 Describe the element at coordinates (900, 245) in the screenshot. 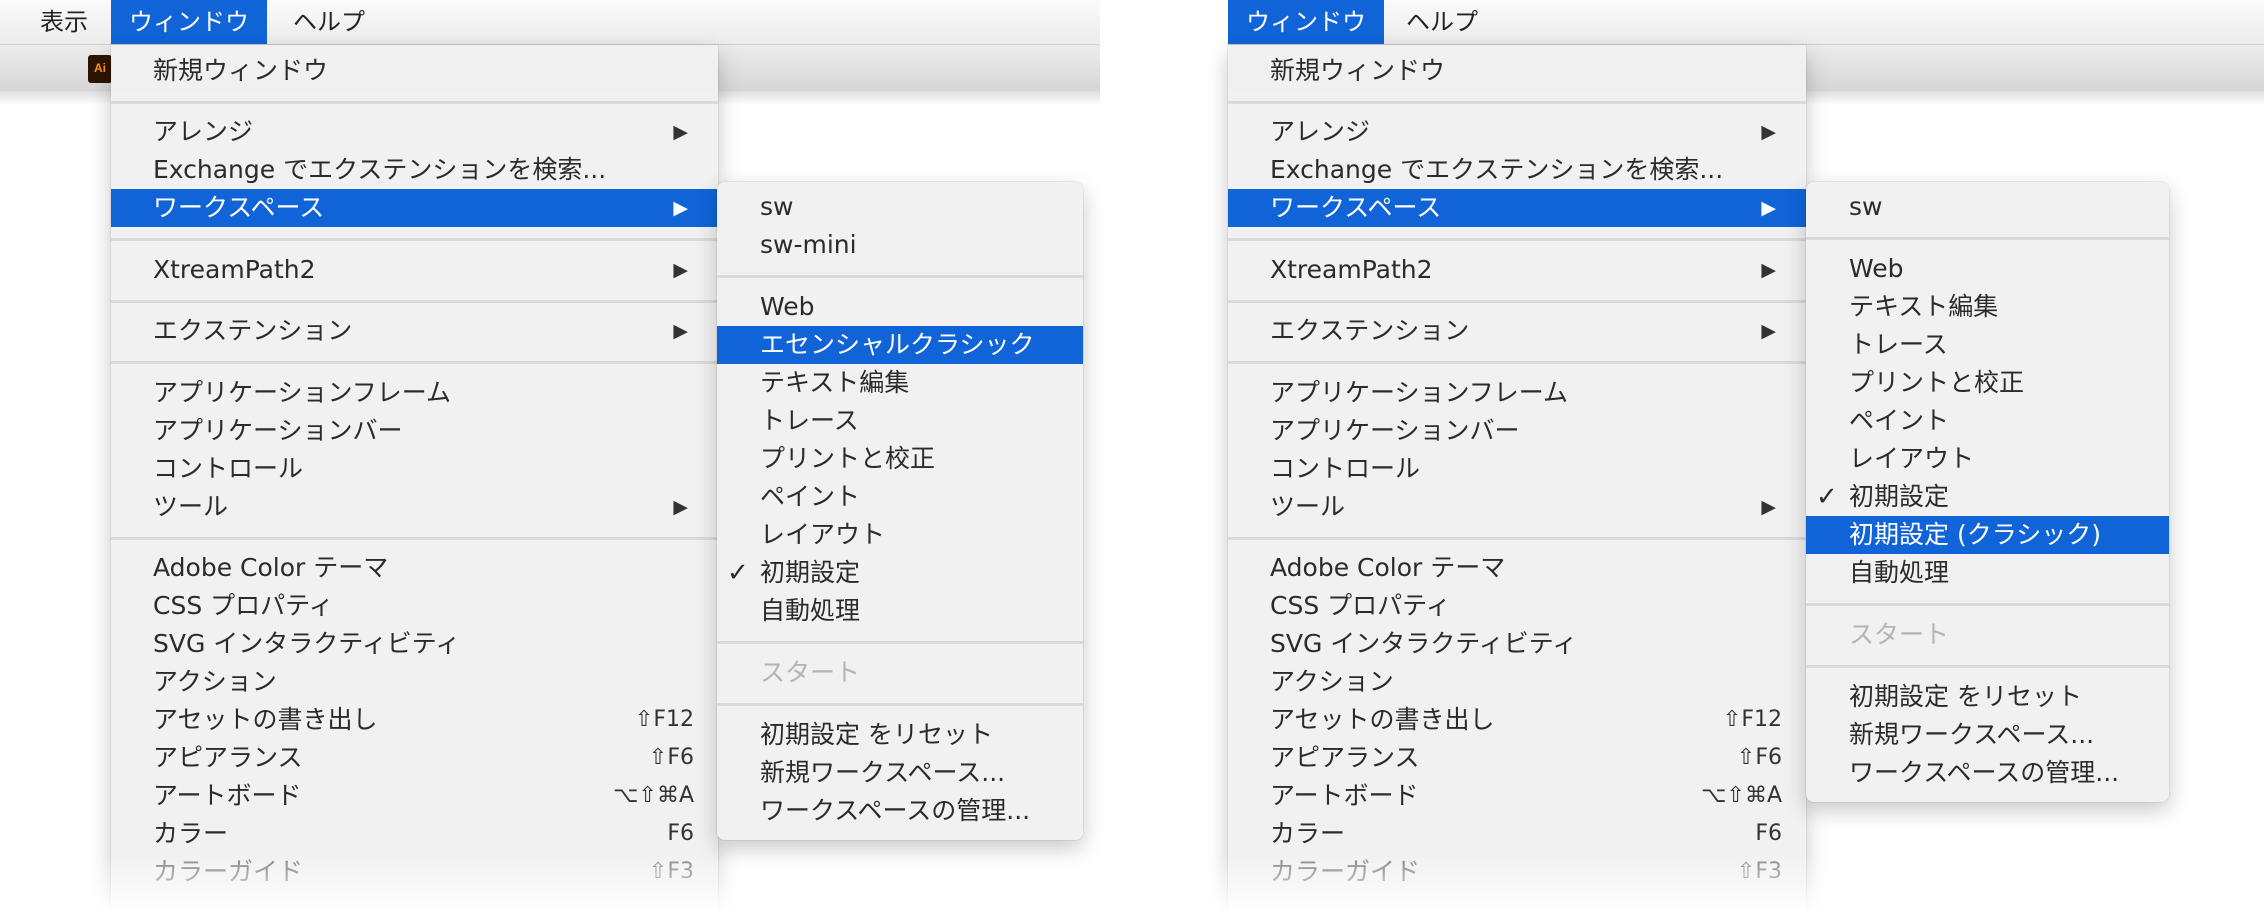

I see `workspace-item-sw-mini: sw-mini` at that location.